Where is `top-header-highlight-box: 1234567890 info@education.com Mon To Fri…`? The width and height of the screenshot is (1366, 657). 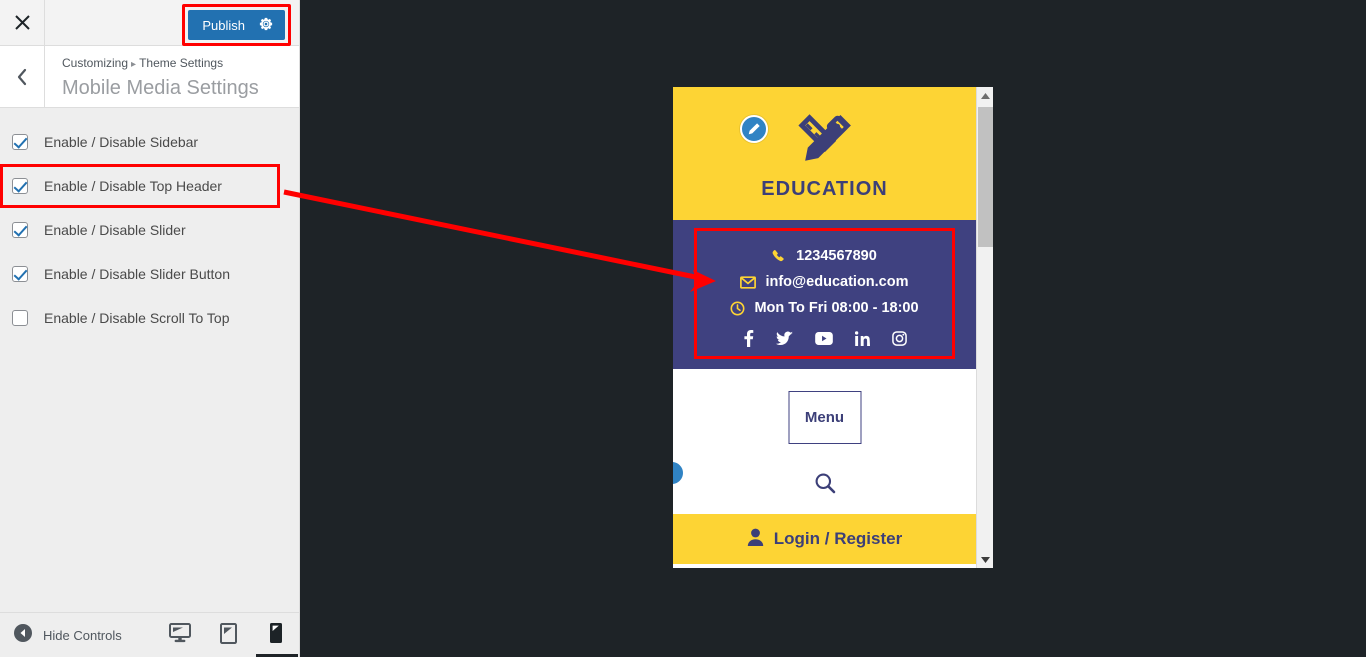 top-header-highlight-box: 1234567890 info@education.com Mon To Fri… is located at coordinates (824, 293).